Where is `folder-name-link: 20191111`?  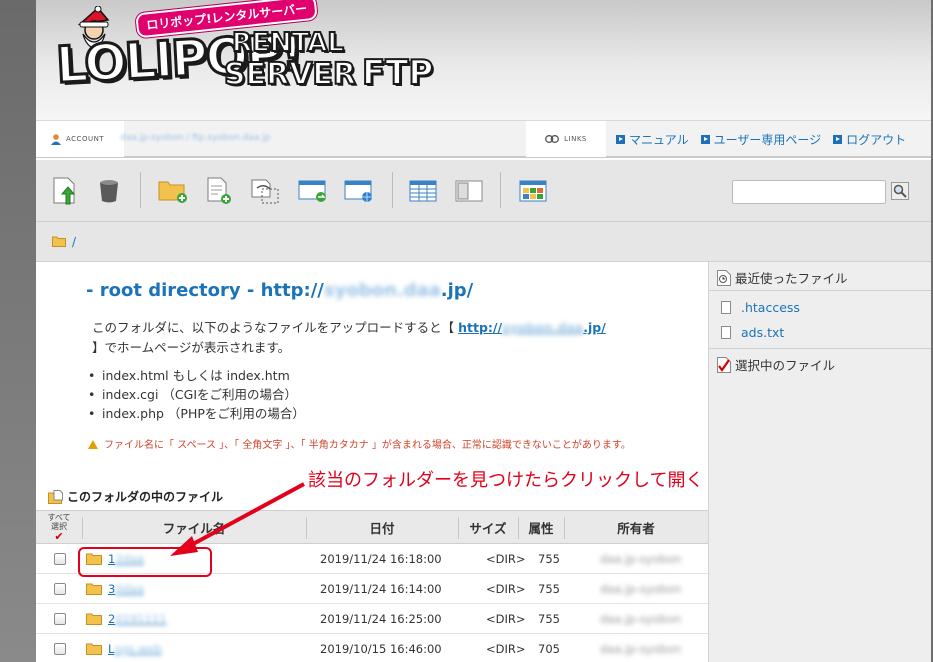
folder-name-link: 20191111 is located at coordinates (137, 619).